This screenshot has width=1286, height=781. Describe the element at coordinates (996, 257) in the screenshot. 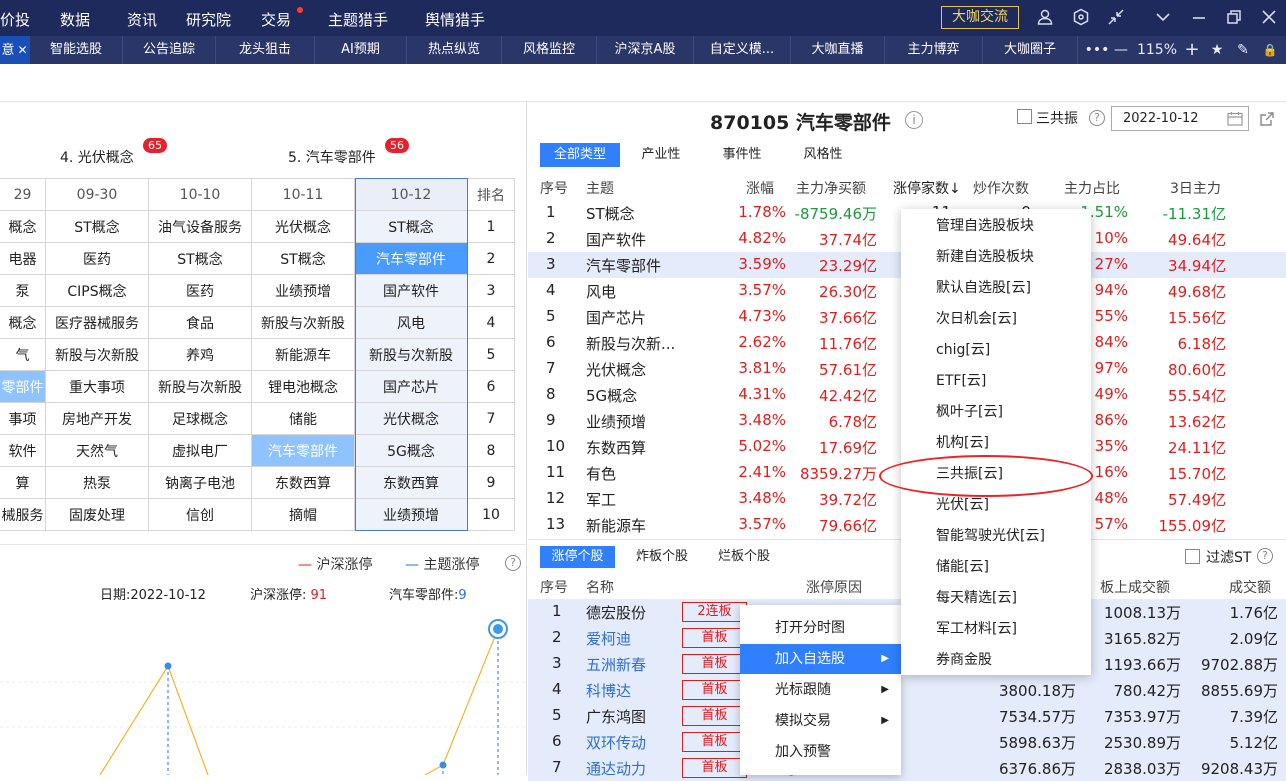

I see `submenu-item: 新建自选股板块` at that location.